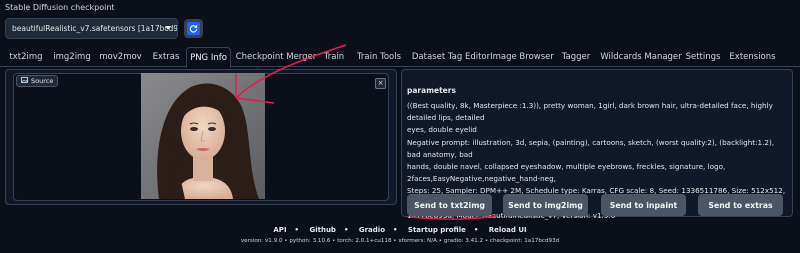 The image size is (800, 253). I want to click on tab-train: Train, so click(334, 57).